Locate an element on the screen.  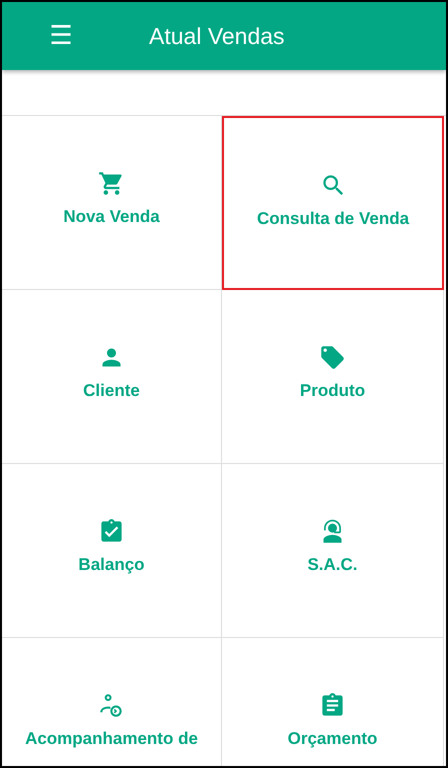
menu-tile: Cliente is located at coordinates (112, 377).